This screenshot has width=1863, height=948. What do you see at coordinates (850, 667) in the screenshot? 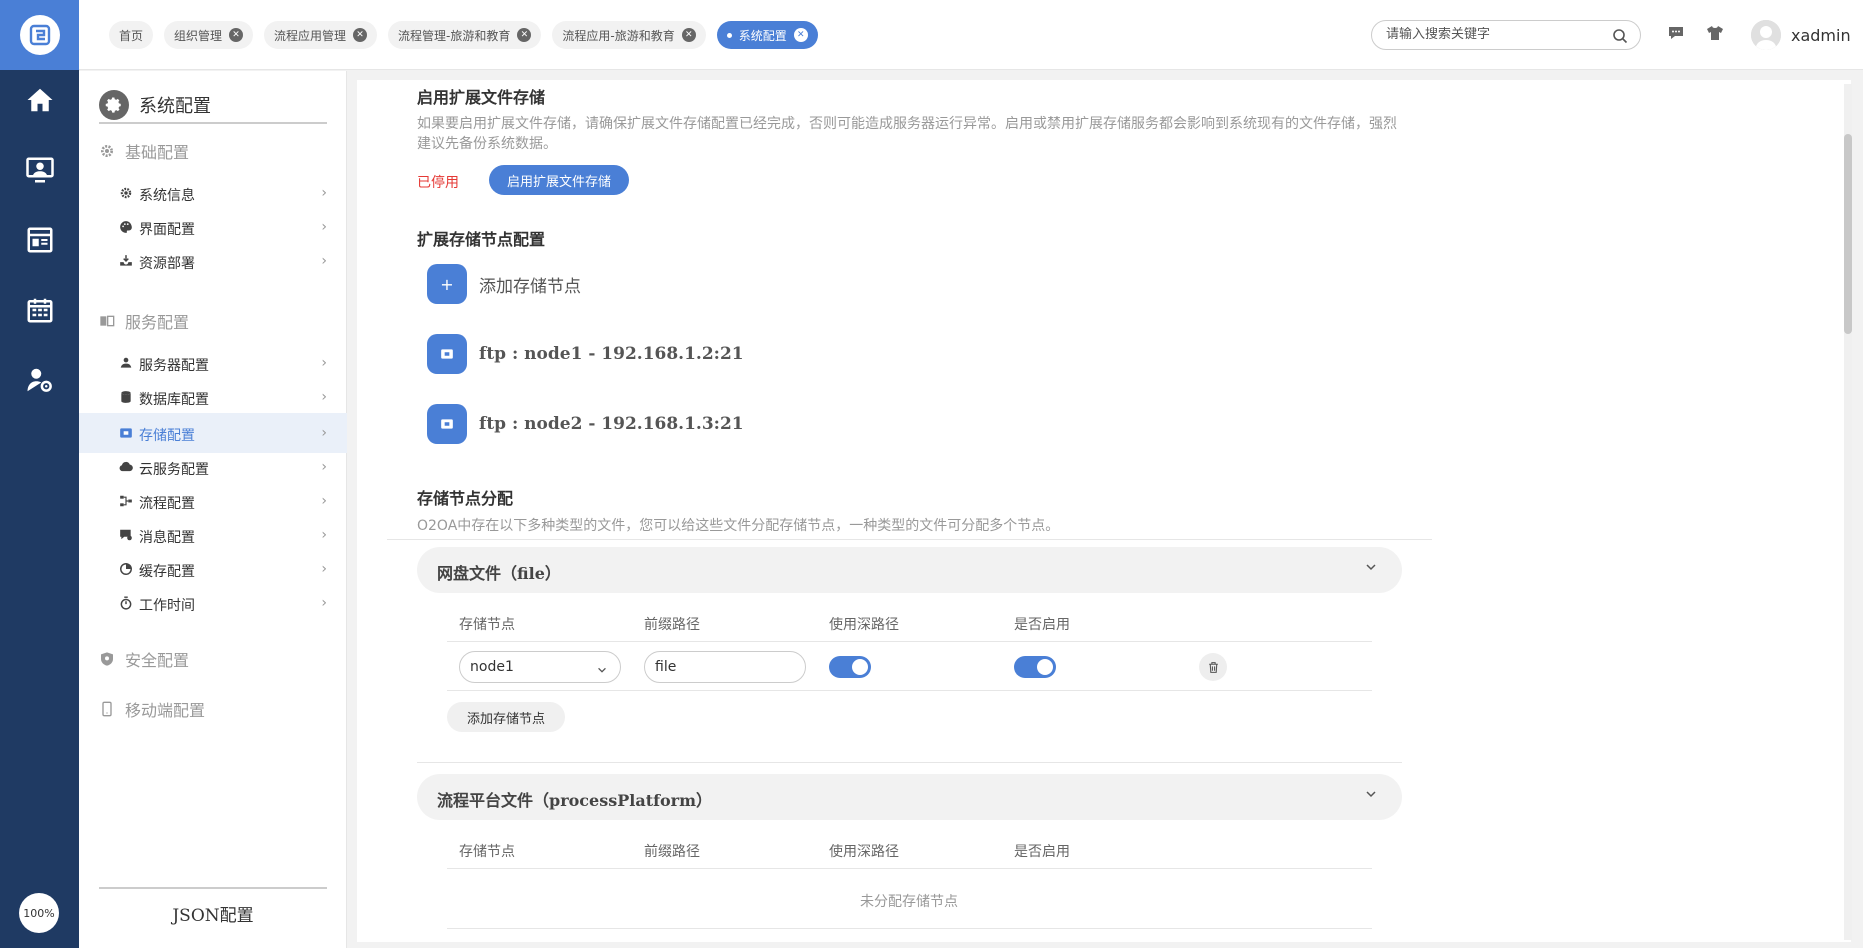
I see `deep-path-toggle` at bounding box center [850, 667].